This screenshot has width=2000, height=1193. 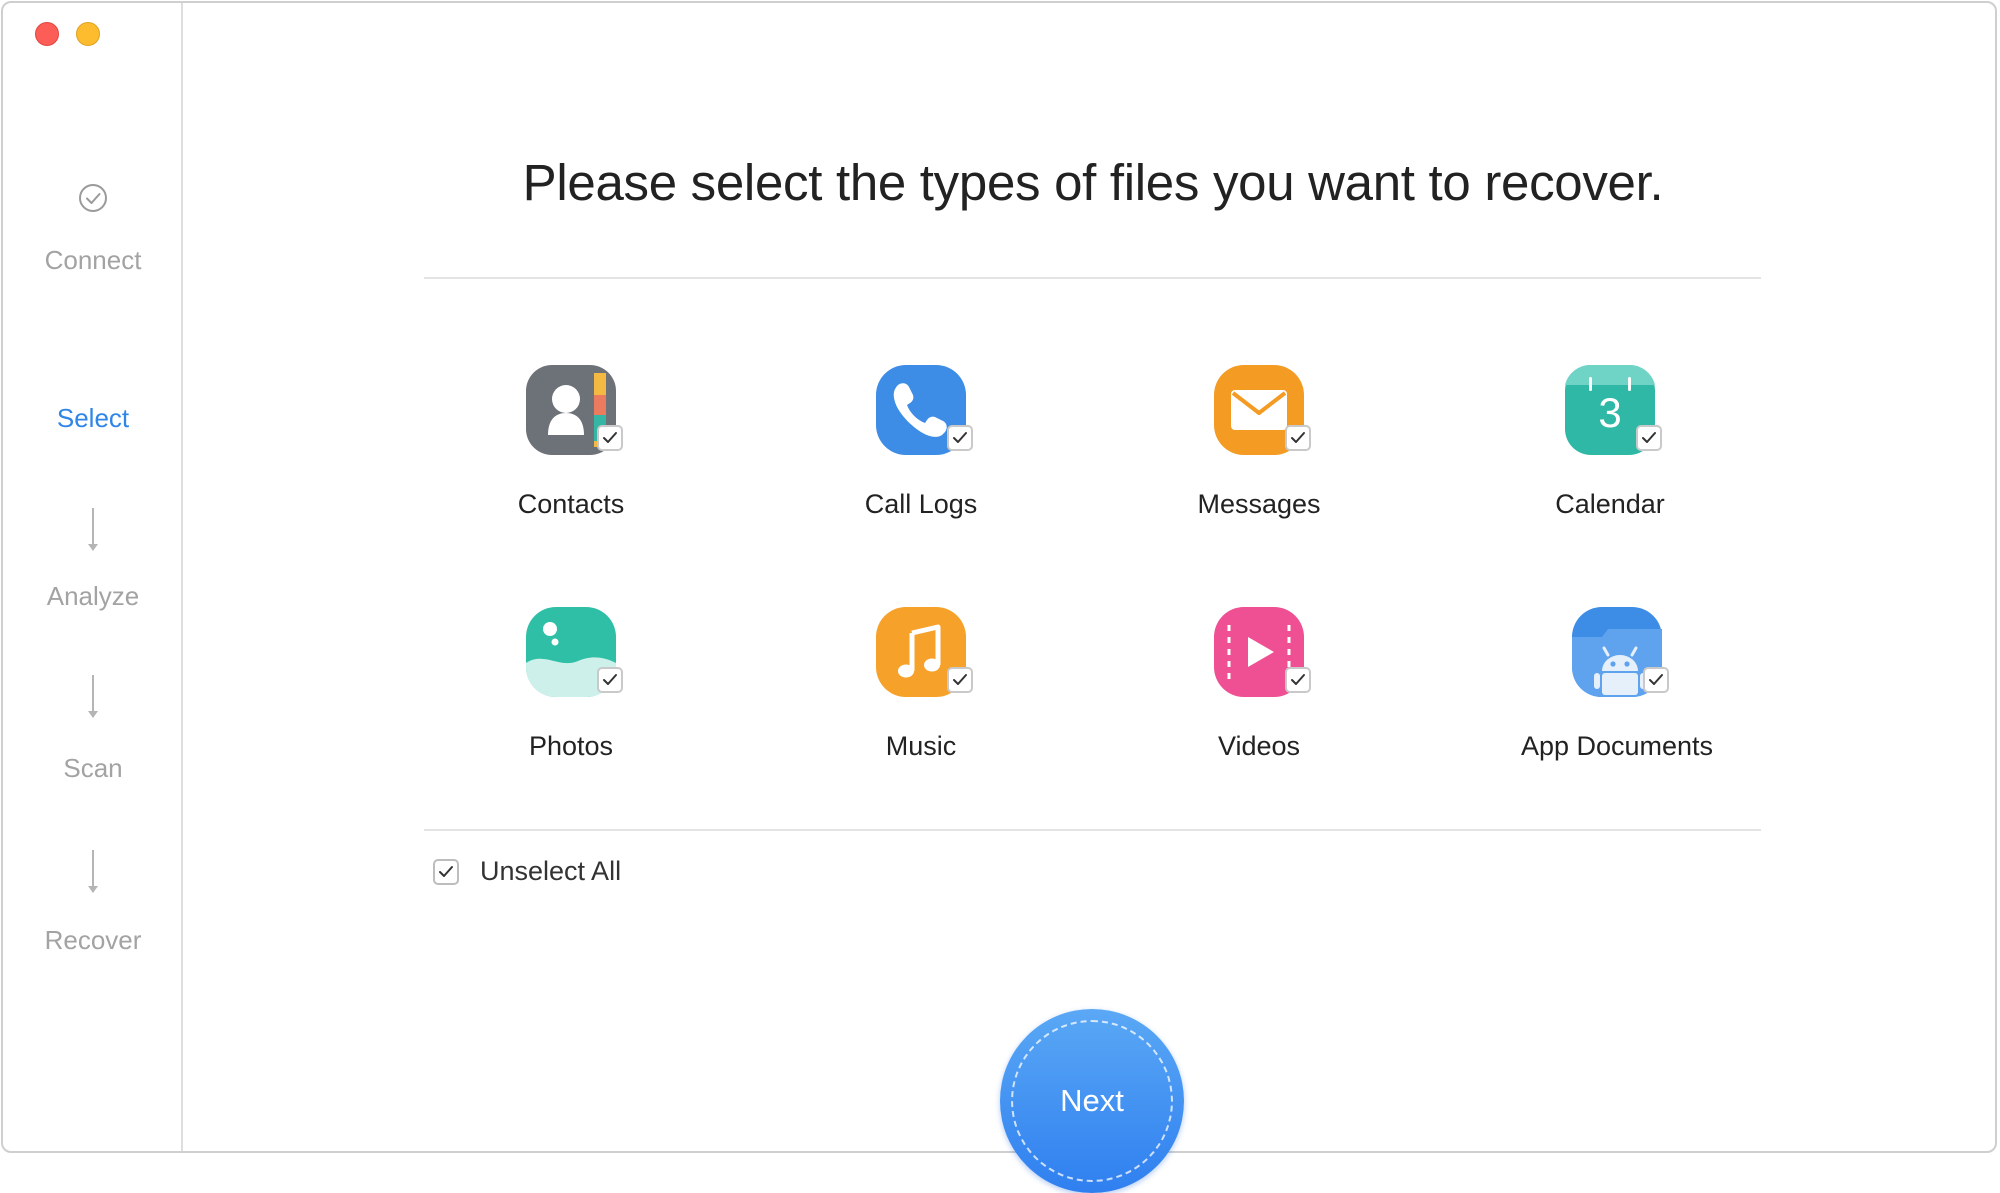 I want to click on messages-checkbox, so click(x=1298, y=438).